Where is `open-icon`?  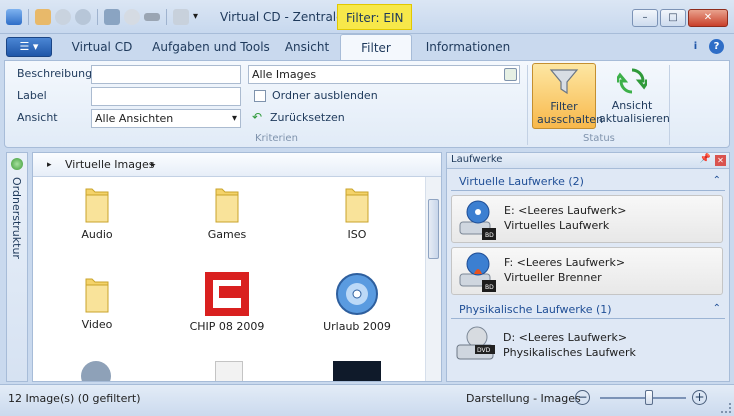
open-icon is located at coordinates (43, 17).